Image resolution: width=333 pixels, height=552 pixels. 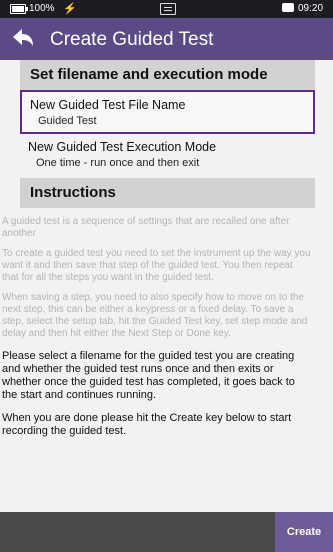 I want to click on notification-icon, so click(x=168, y=9).